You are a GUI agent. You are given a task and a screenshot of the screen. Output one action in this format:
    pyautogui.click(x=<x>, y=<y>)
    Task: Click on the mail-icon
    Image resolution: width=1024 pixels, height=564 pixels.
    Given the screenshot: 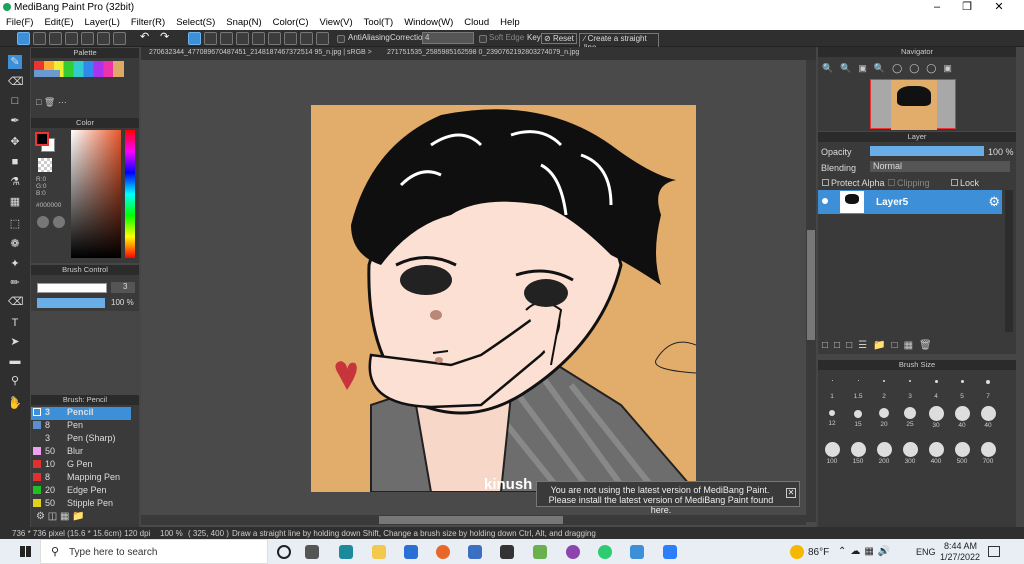 What is the action you would take?
    pyautogui.click(x=411, y=552)
    